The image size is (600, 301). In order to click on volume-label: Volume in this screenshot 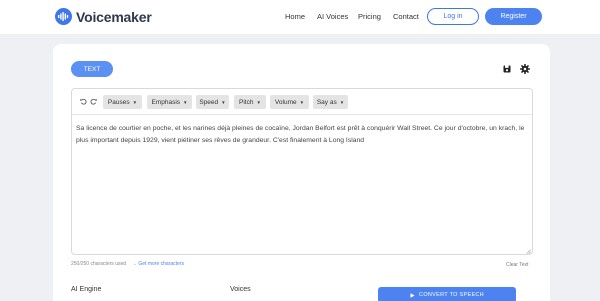, I will do `click(285, 102)`.